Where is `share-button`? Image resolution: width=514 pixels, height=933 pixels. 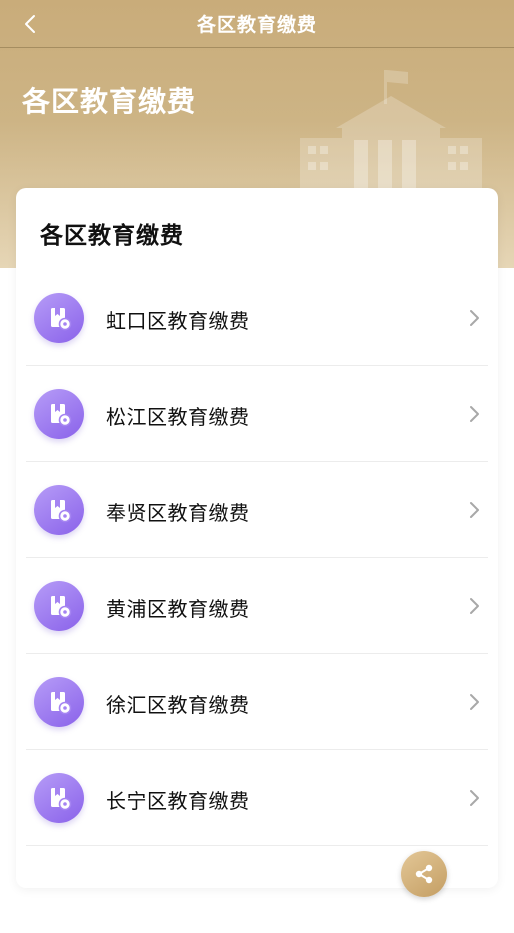
share-button is located at coordinates (424, 874).